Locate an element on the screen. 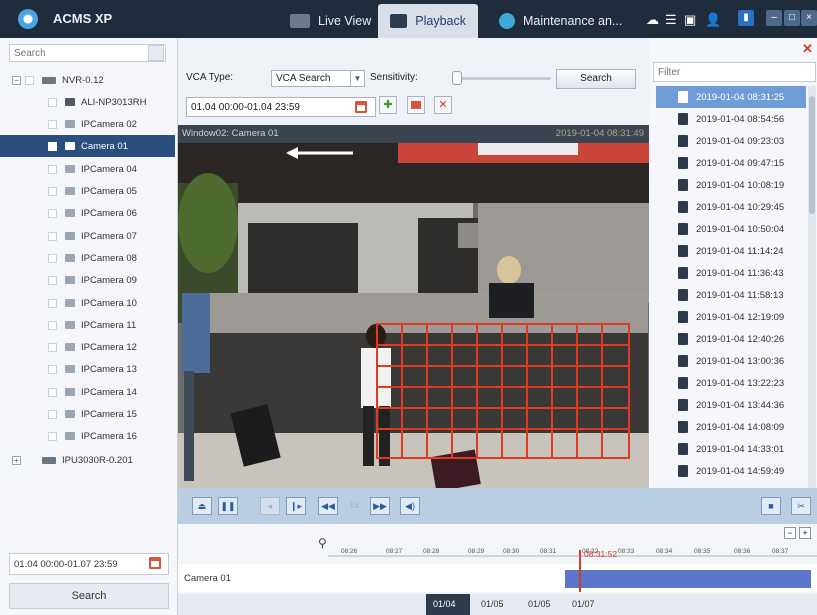 The image size is (817, 615). chevron-down-icon: ▼ is located at coordinates (357, 78).